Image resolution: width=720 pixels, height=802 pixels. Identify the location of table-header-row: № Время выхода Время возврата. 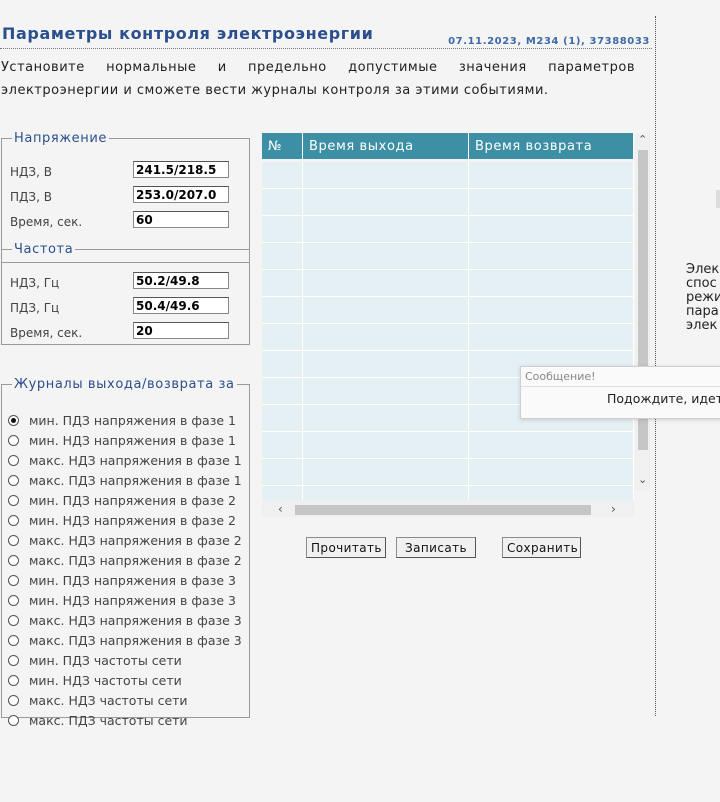
(448, 146).